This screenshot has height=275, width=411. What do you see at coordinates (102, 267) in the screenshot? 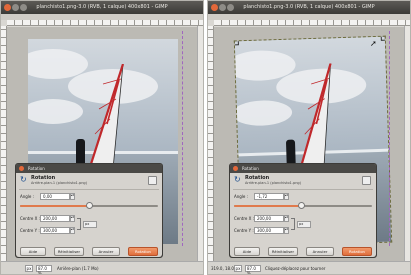
I see `statusbar: px 87.0 % Arrière-plan (1.7 Mo)` at bounding box center [102, 267].